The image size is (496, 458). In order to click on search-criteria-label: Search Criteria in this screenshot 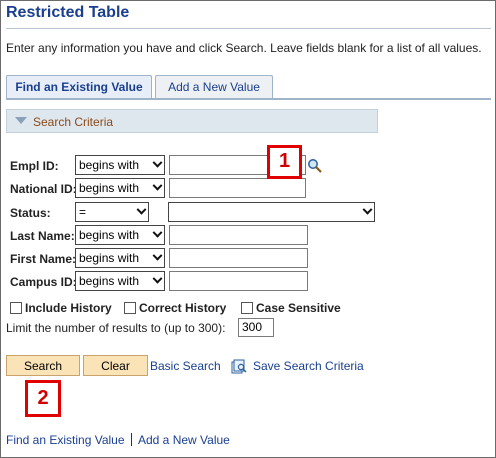, I will do `click(73, 122)`.